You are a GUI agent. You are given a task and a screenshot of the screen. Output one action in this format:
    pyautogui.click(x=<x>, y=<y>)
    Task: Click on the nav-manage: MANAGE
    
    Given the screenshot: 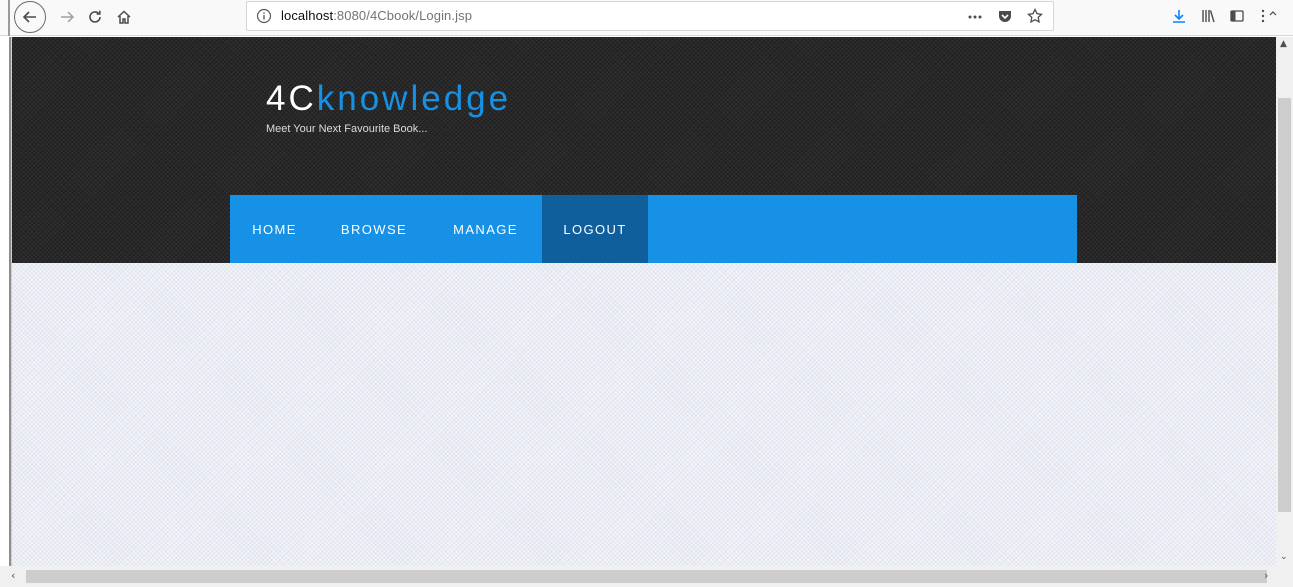 What is the action you would take?
    pyautogui.click(x=485, y=229)
    